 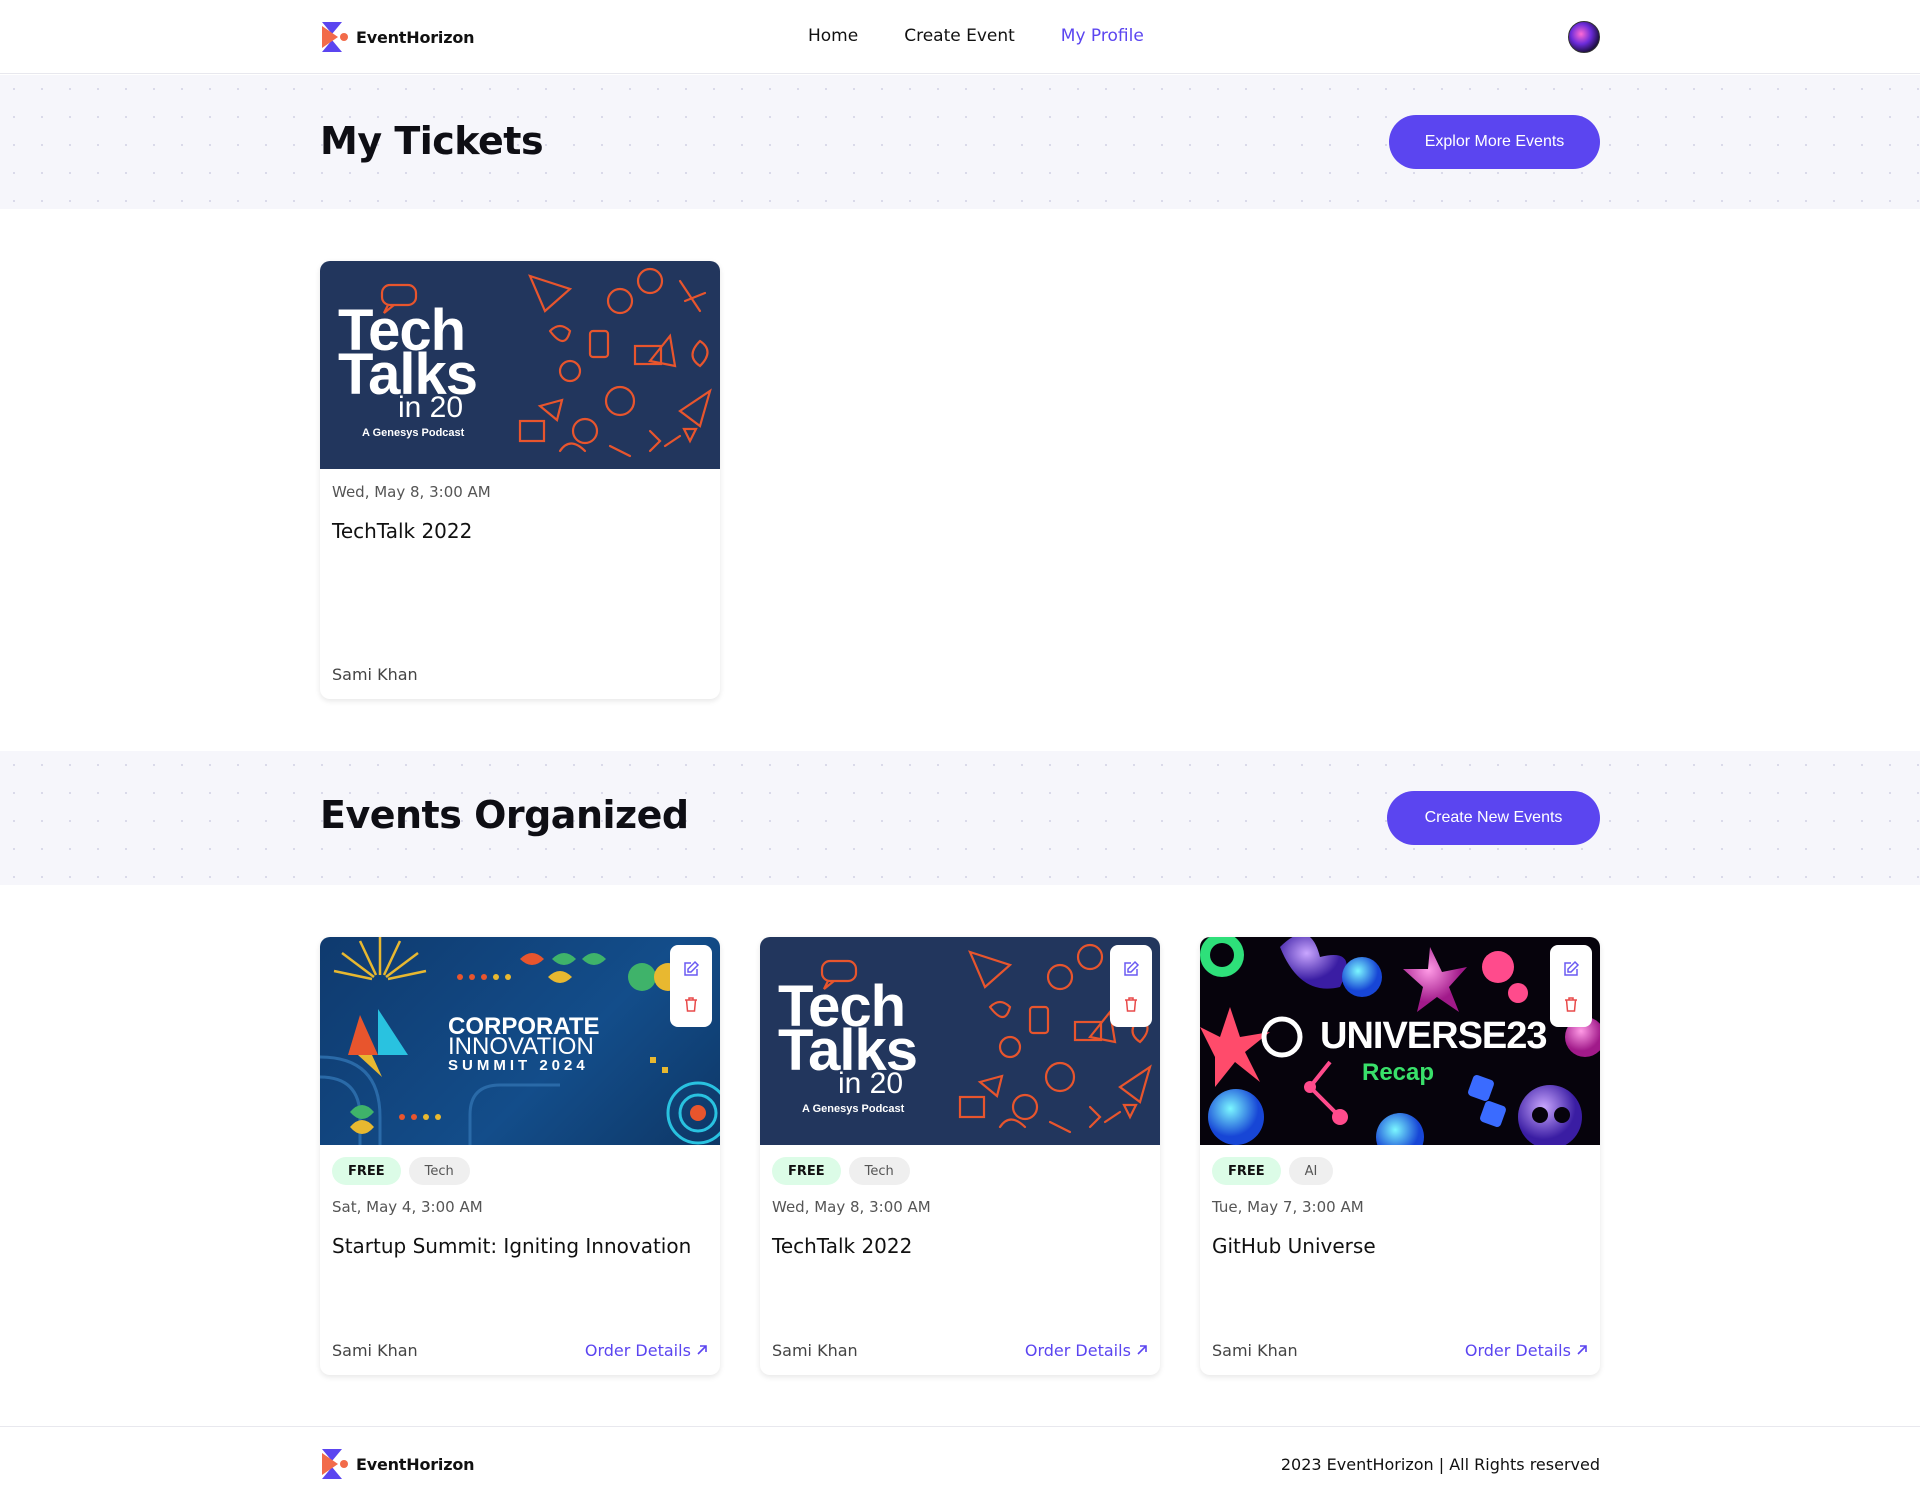 I want to click on ticket-organizer: Sami Khan, so click(x=375, y=674).